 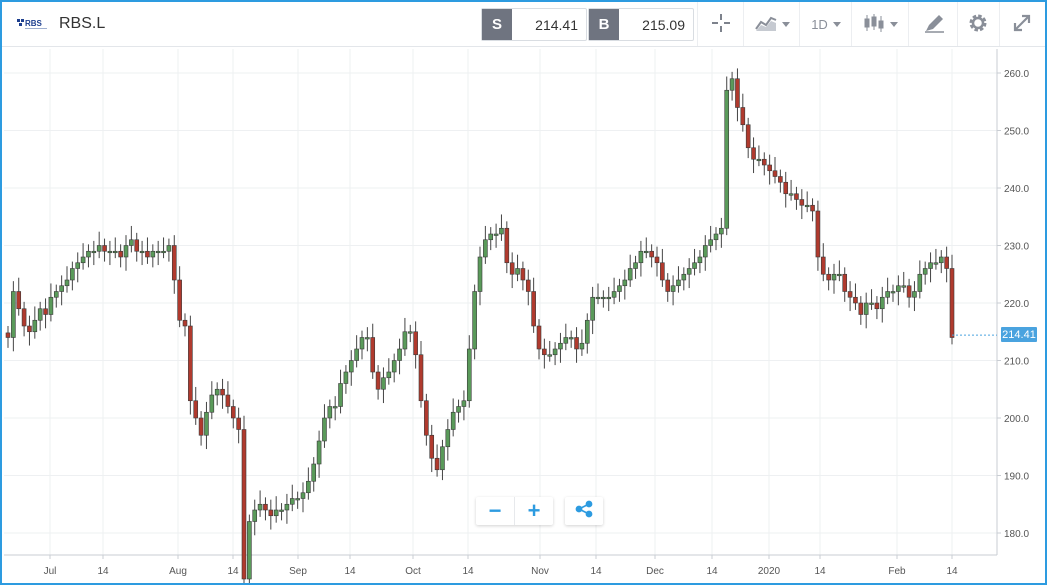 What do you see at coordinates (556, 24) in the screenshot?
I see `sell-price: 214.41` at bounding box center [556, 24].